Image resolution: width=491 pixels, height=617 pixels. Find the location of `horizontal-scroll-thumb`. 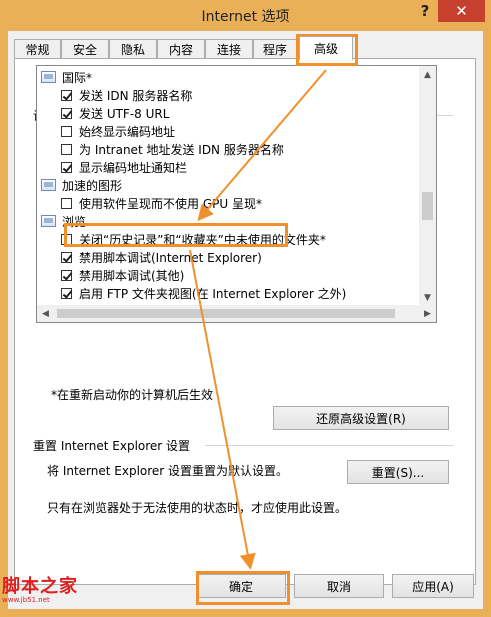

horizontal-scroll-thumb is located at coordinates (226, 313).